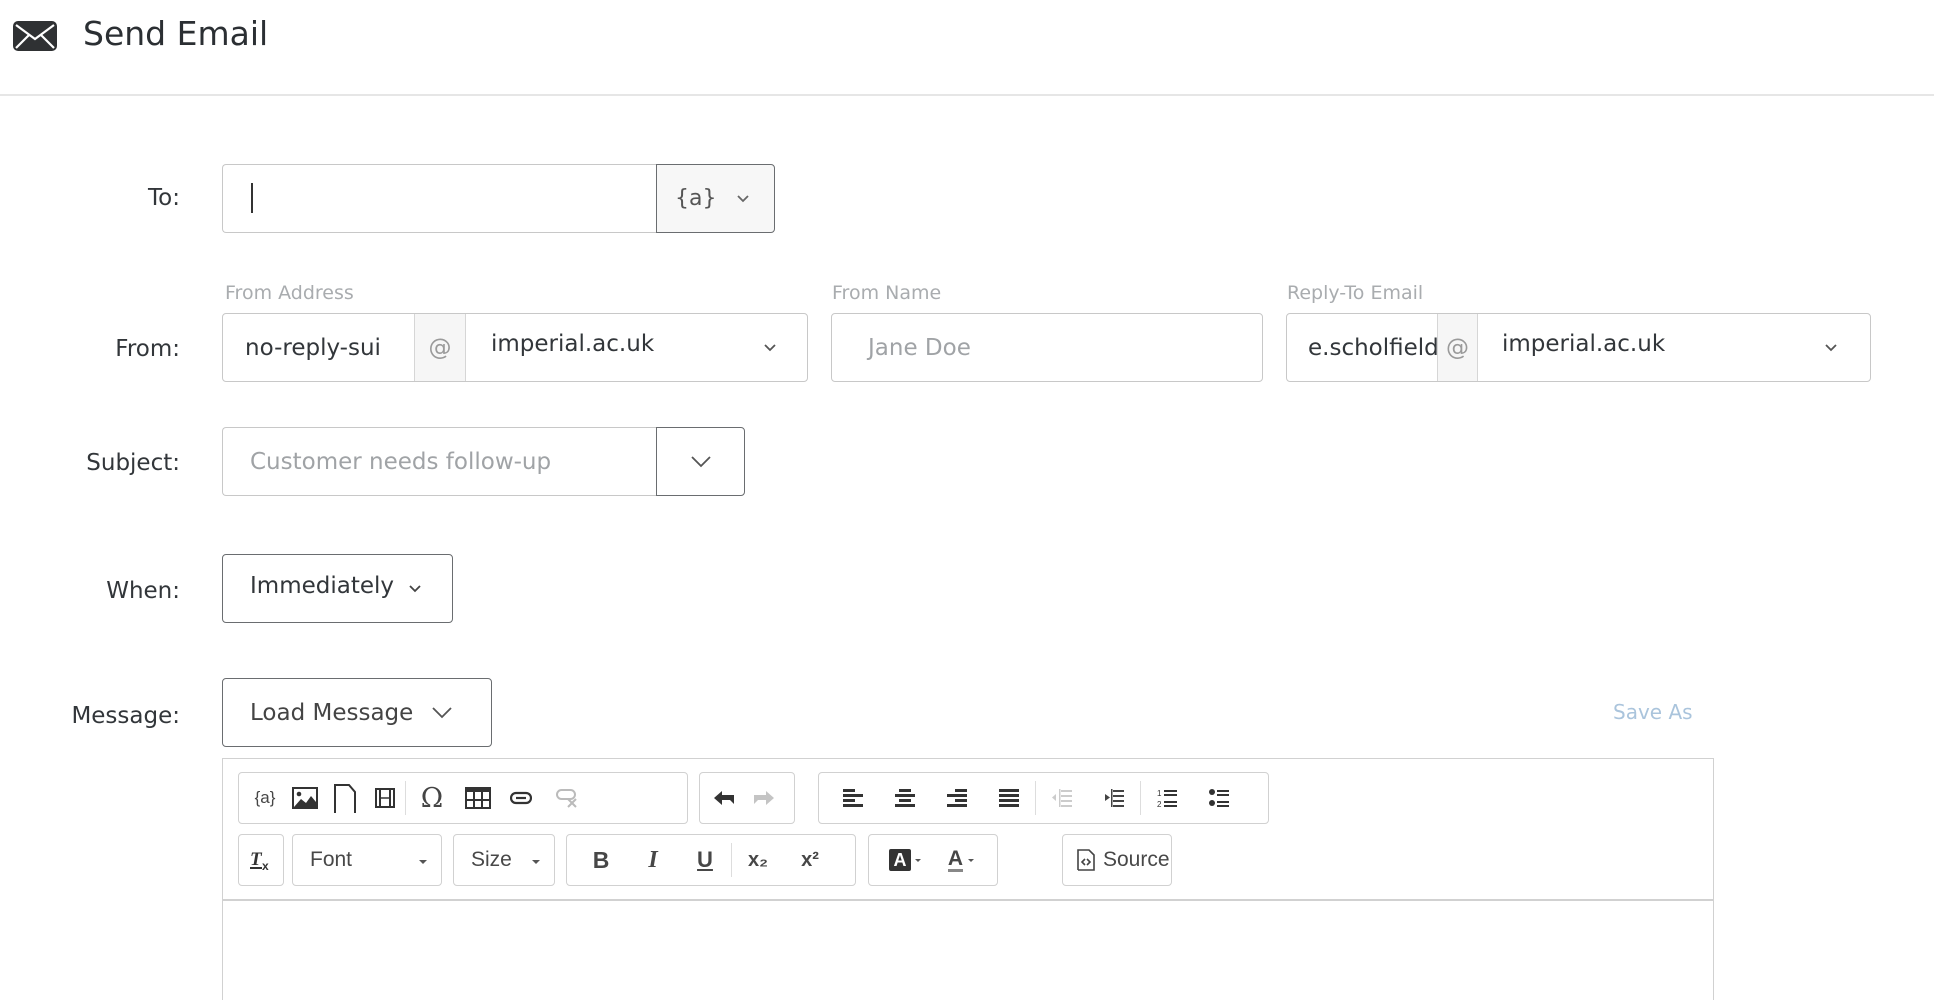 The image size is (1934, 1000). What do you see at coordinates (1373, 347) in the screenshot?
I see `reply-to-local-value: e.scholfield` at bounding box center [1373, 347].